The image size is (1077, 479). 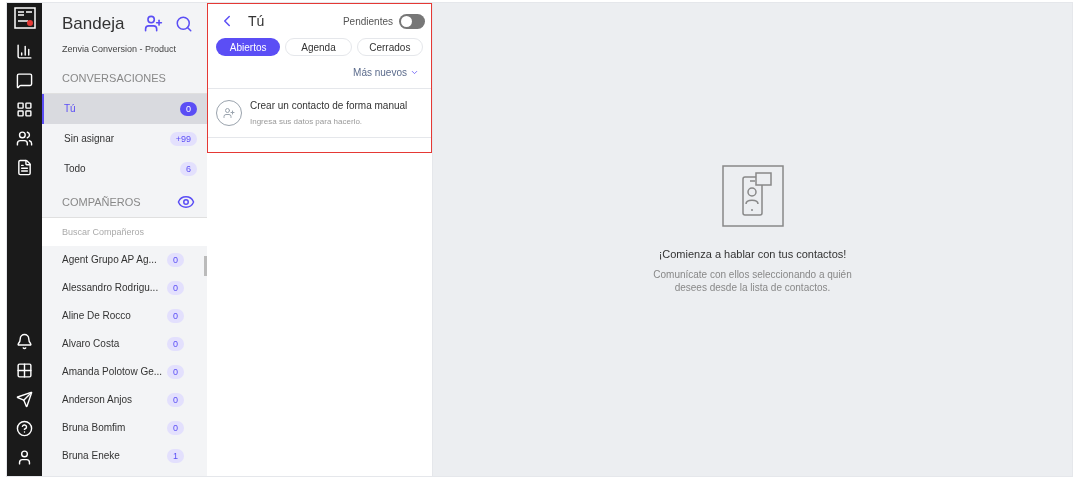 I want to click on conversation-filter: Tú 0, so click(x=124, y=108).